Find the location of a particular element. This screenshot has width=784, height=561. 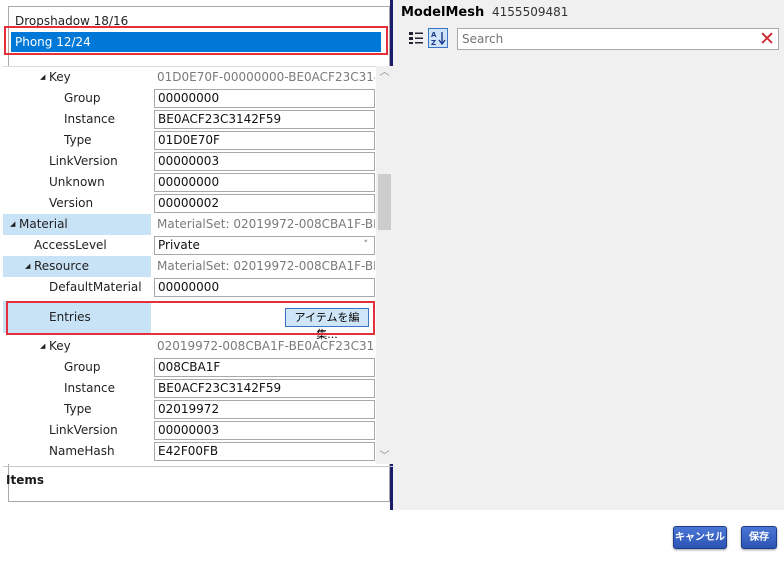

chevron-down-icon: ˅ is located at coordinates (366, 245).